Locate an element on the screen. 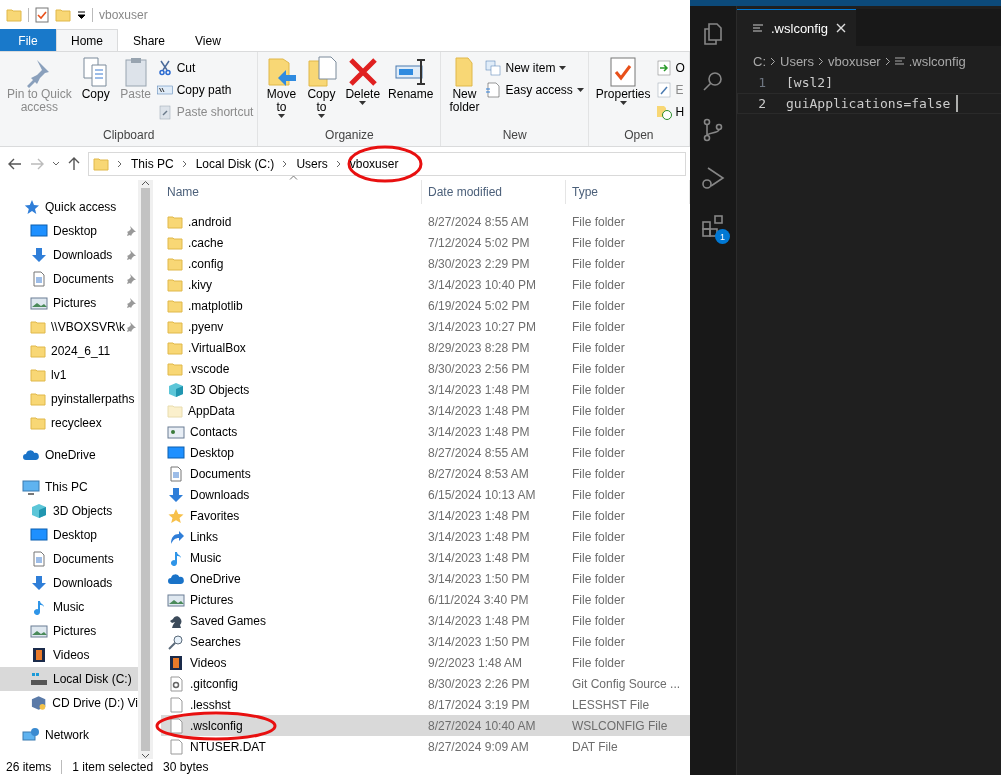 The width and height of the screenshot is (1001, 775). breadcrumb: This PC is located at coordinates (152, 163).